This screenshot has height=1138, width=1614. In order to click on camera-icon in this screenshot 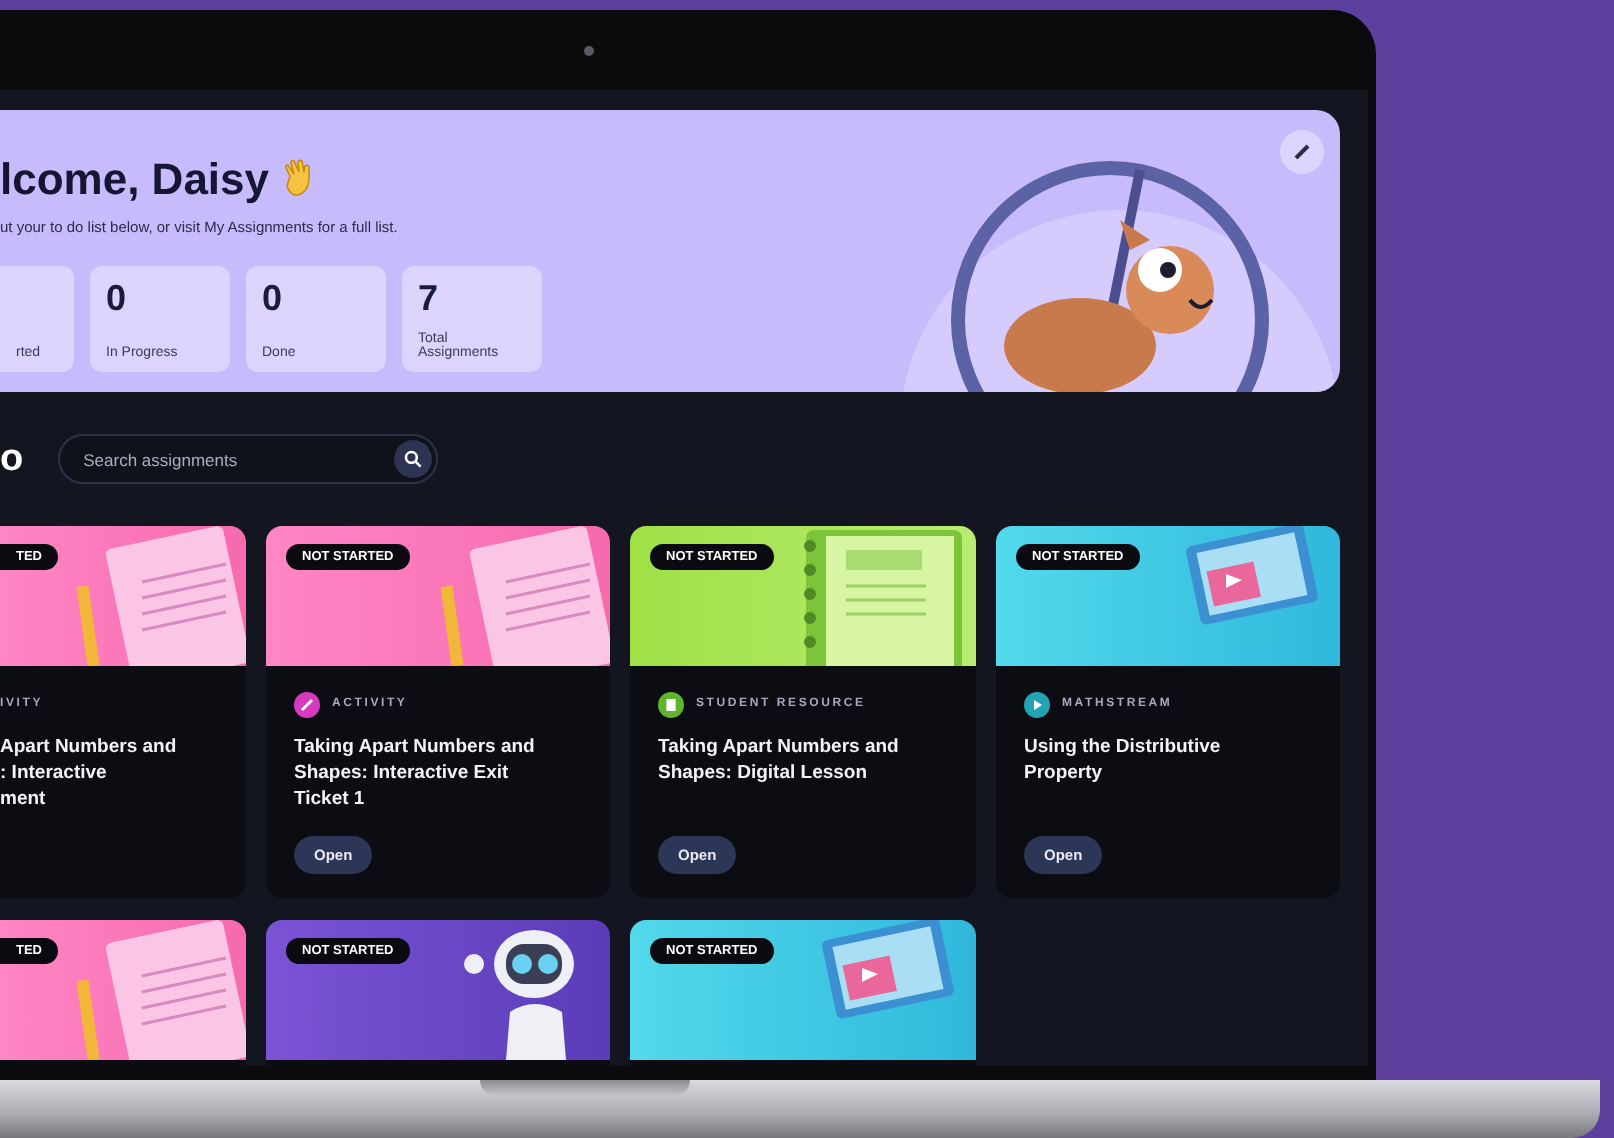, I will do `click(588, 50)`.